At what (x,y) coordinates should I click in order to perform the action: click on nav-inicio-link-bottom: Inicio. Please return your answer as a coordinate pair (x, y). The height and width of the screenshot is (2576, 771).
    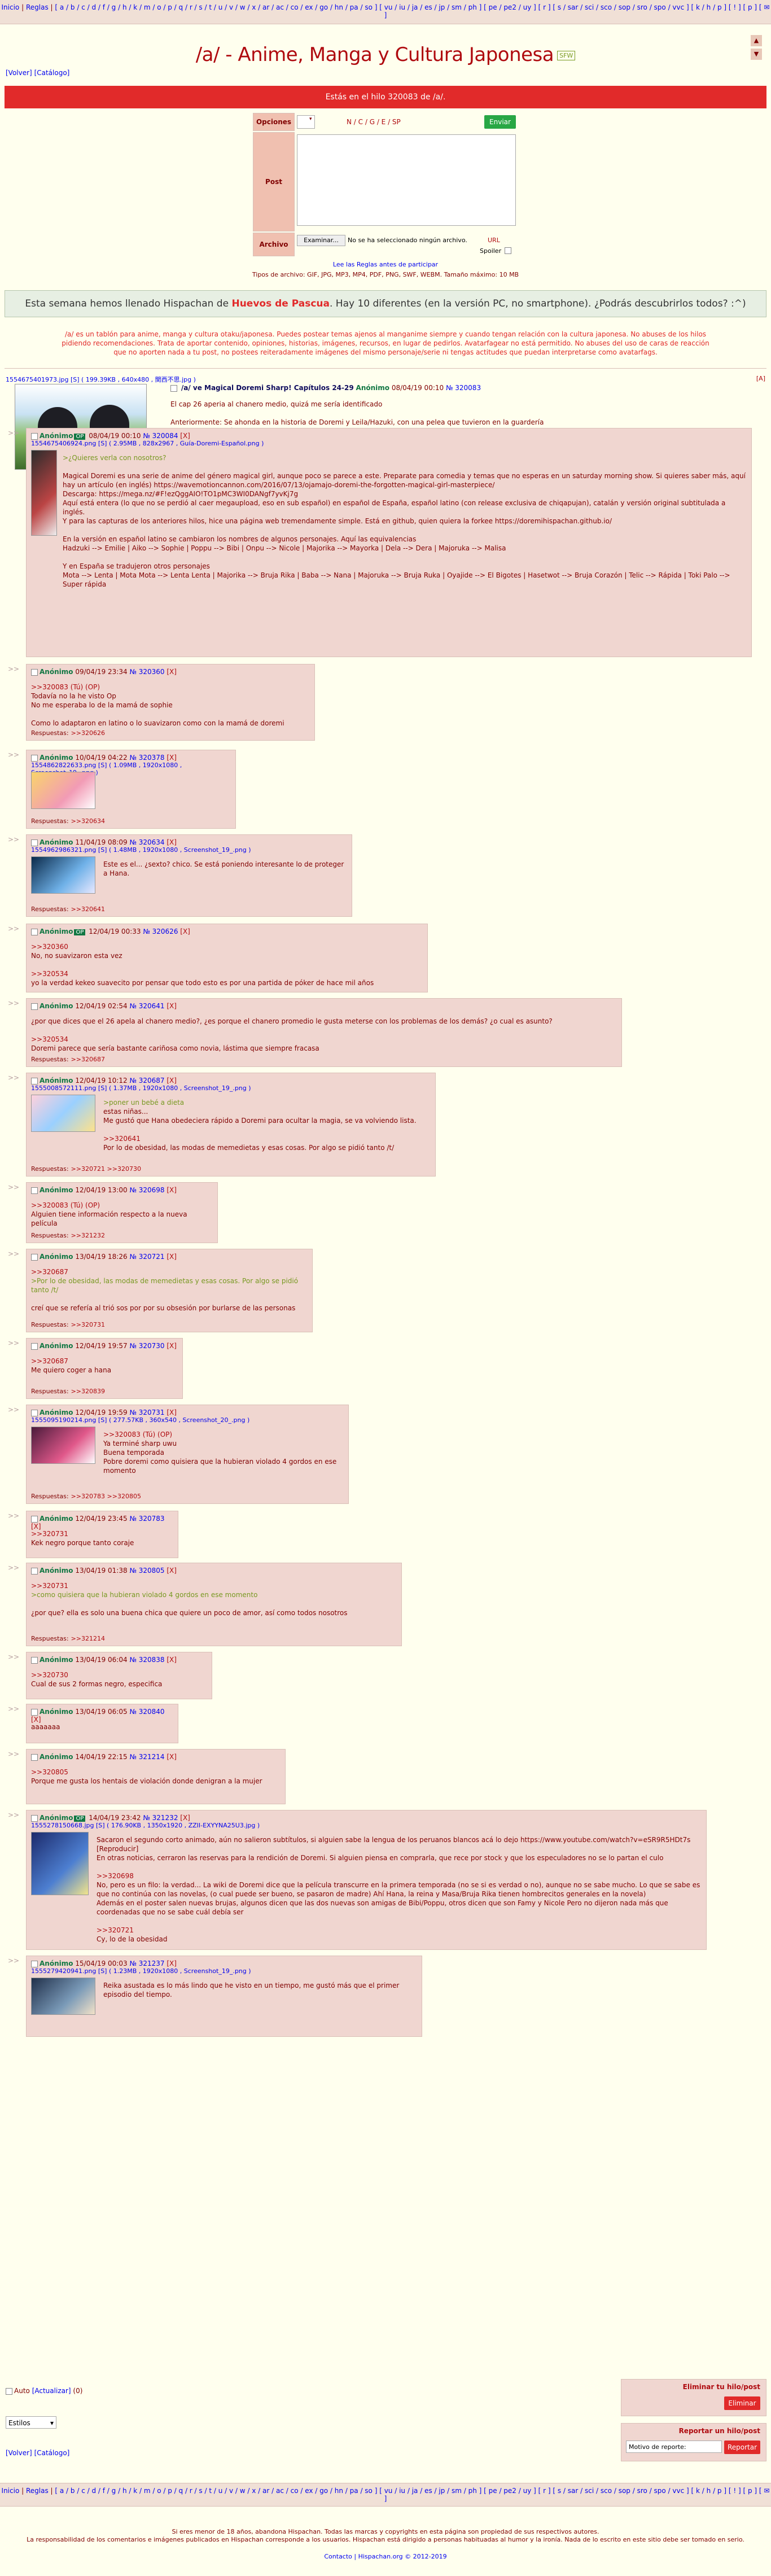
    Looking at the image, I should click on (11, 2491).